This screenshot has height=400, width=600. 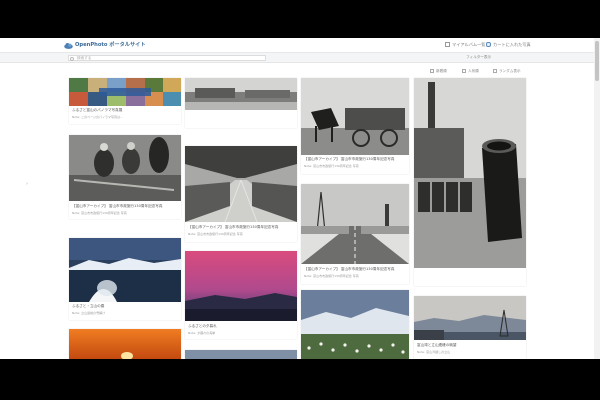 I want to click on sort-newest-label: 新着順, so click(x=441, y=71).